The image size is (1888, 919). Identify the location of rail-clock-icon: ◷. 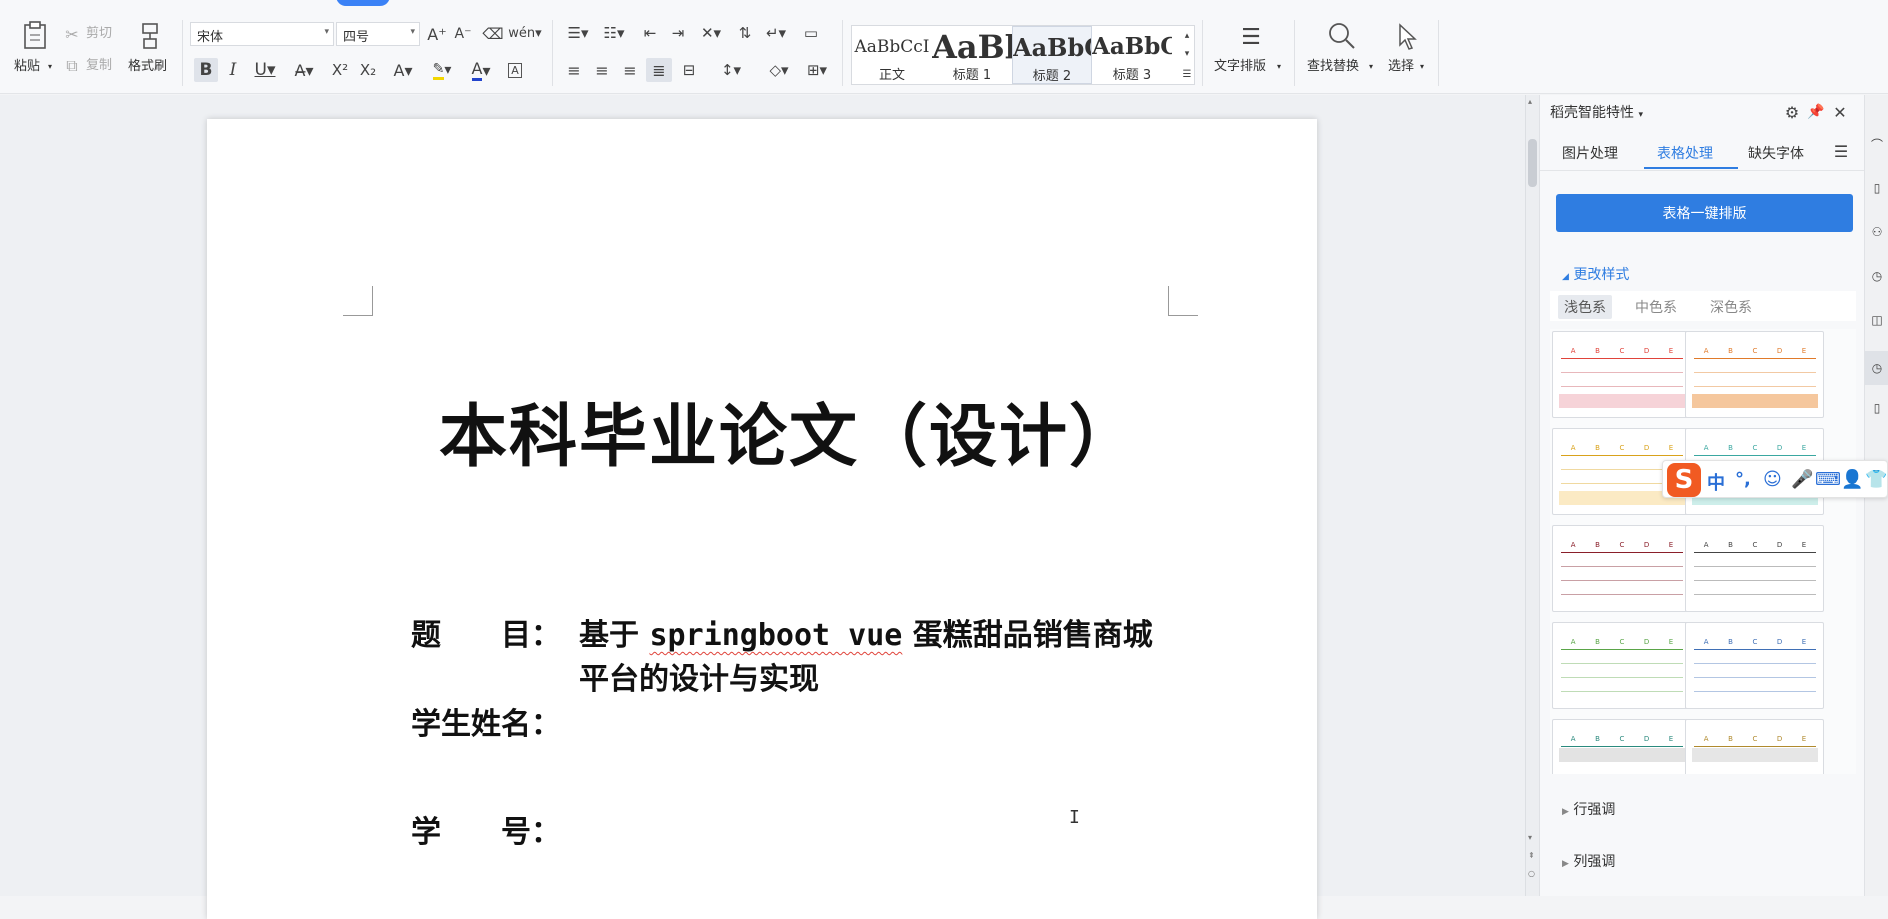
(1877, 276).